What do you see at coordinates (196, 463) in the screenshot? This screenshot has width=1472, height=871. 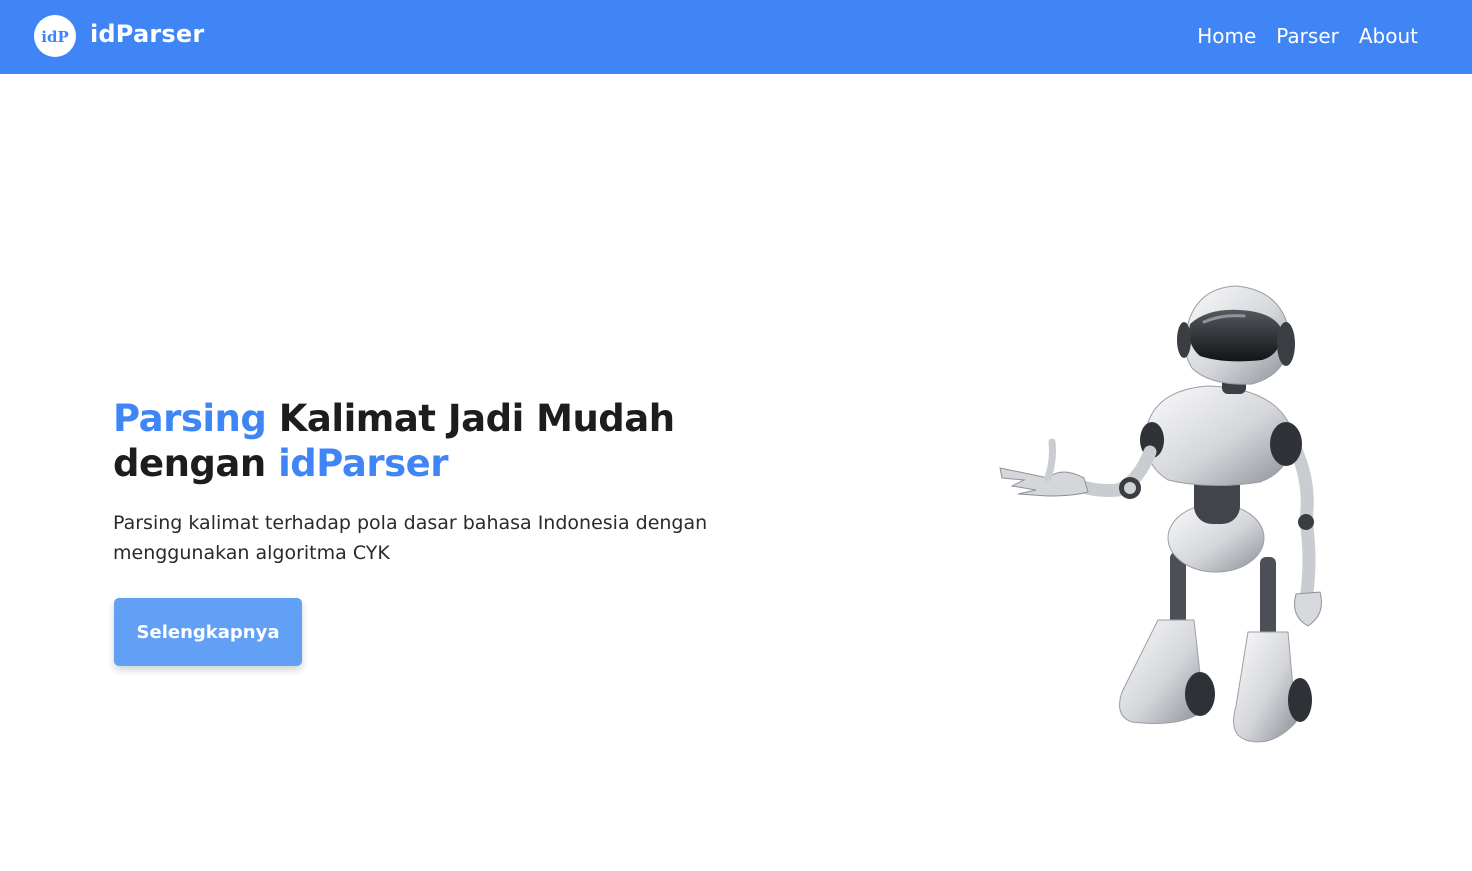 I see `hero-title-text-2: dengan` at bounding box center [196, 463].